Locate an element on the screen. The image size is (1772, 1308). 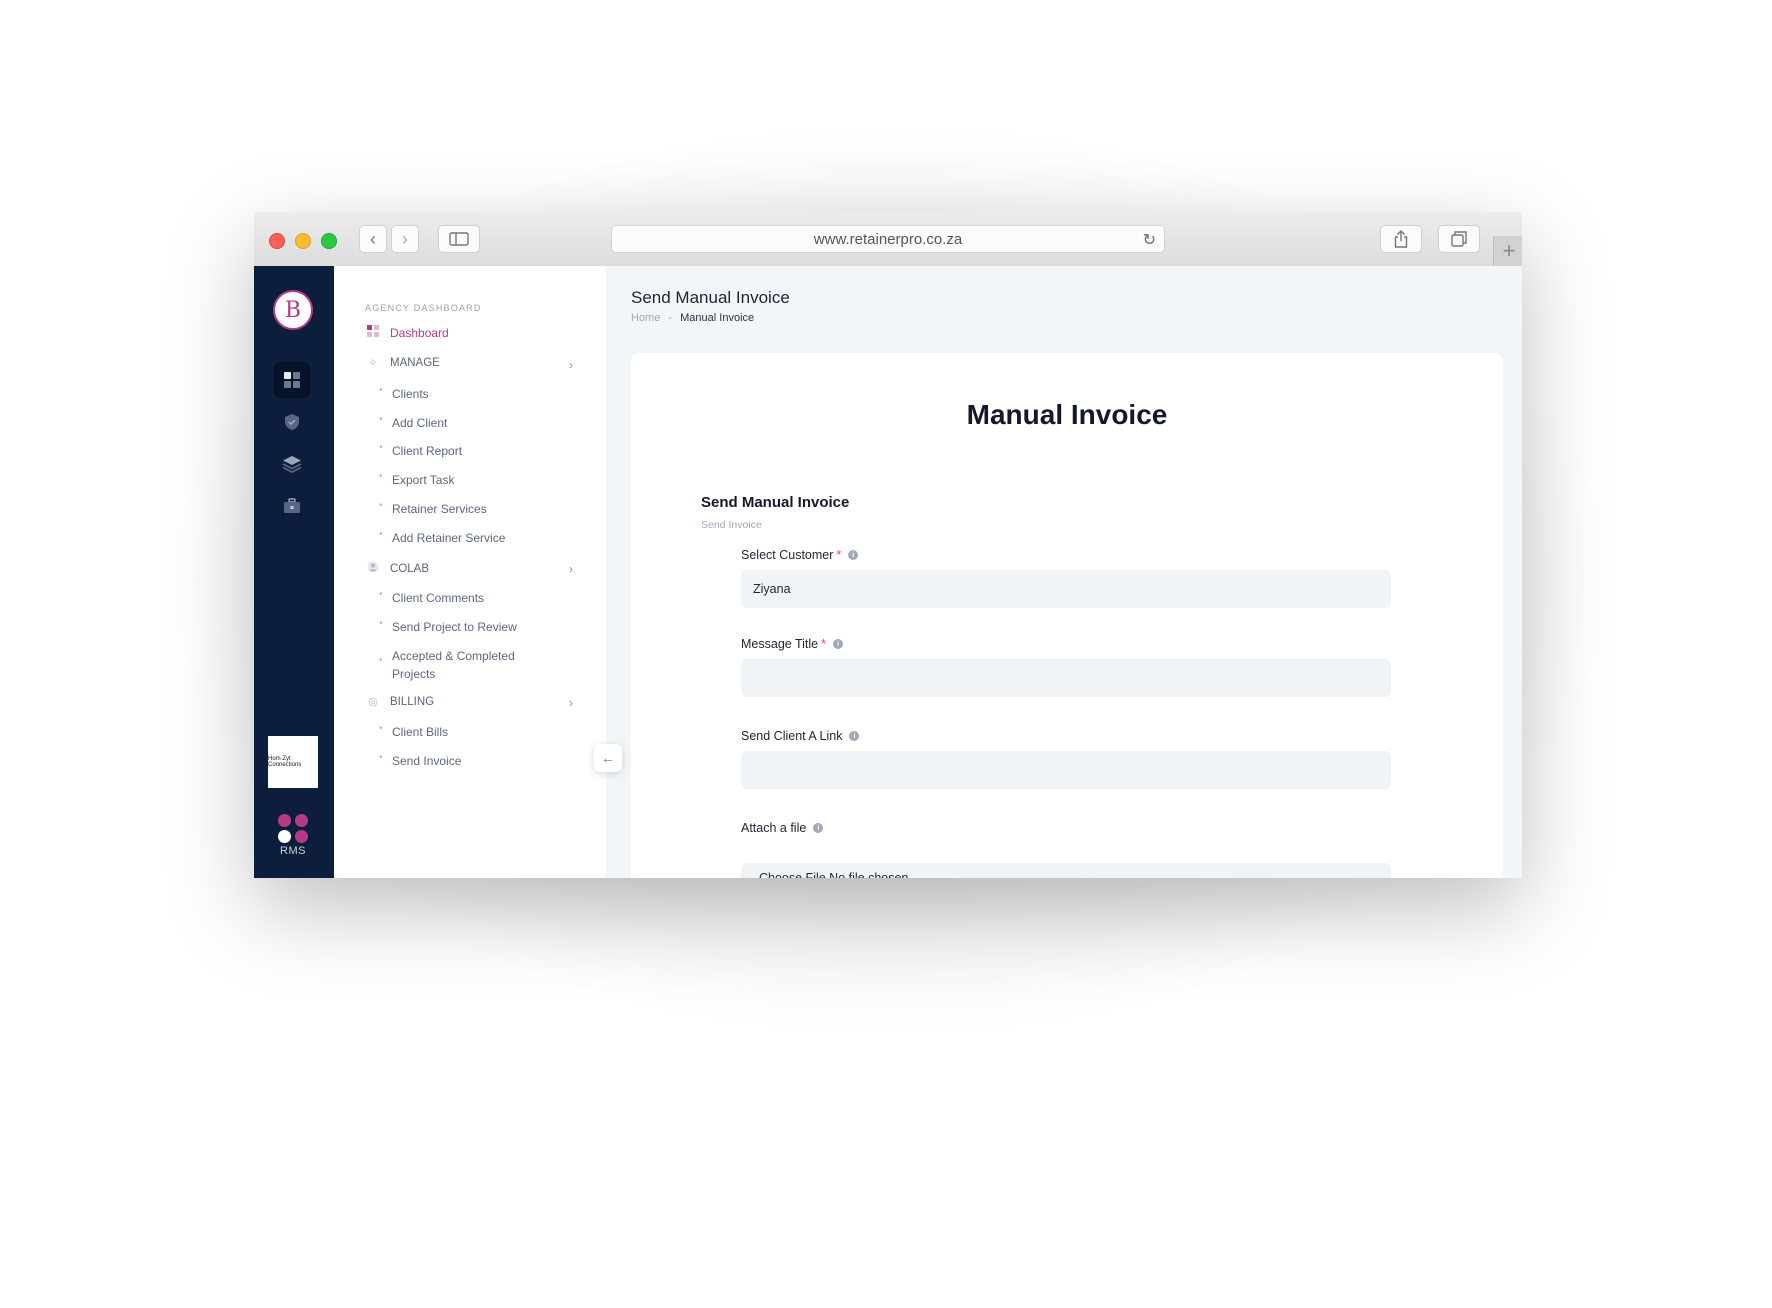
brand-logo-letter: B is located at coordinates (293, 310).